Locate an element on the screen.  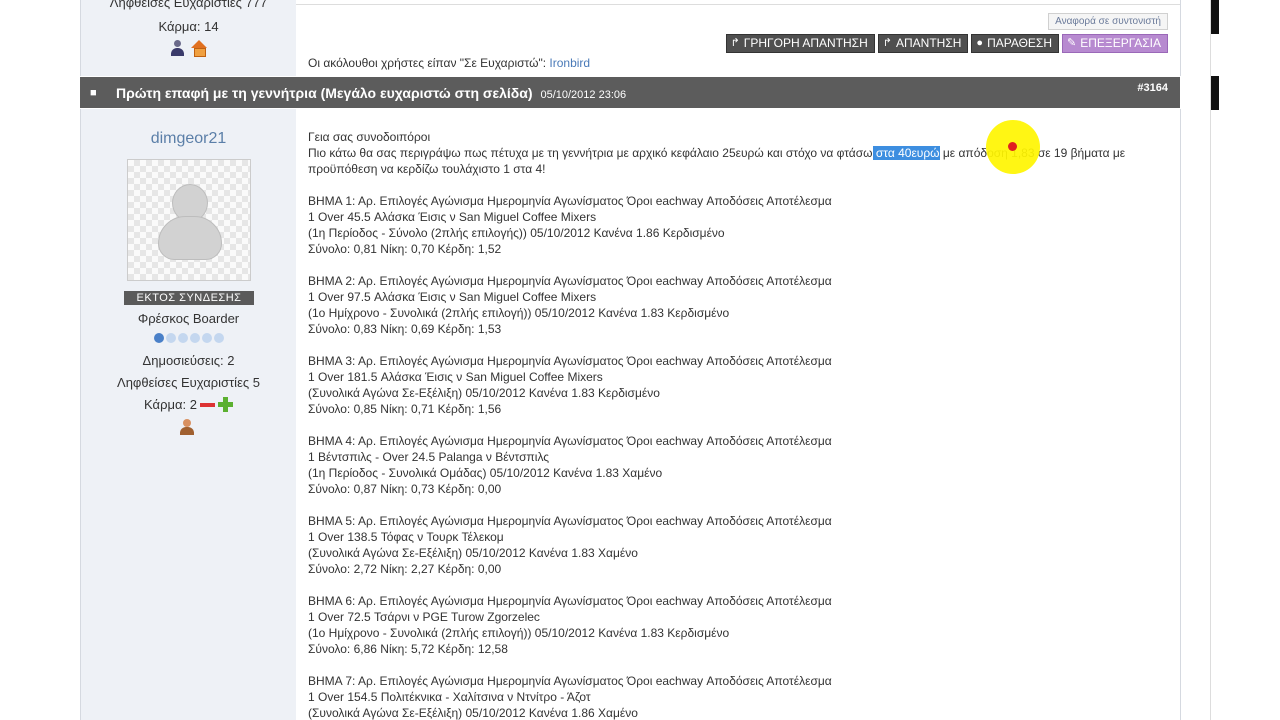
speech-bubble-icon: ● is located at coordinates (980, 43).